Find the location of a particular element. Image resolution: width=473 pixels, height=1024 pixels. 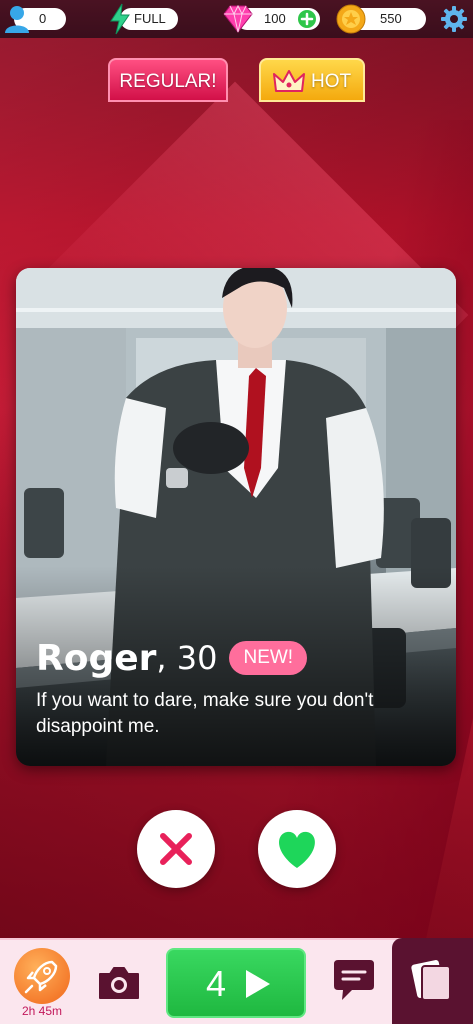

crown-icon is located at coordinates (289, 81).